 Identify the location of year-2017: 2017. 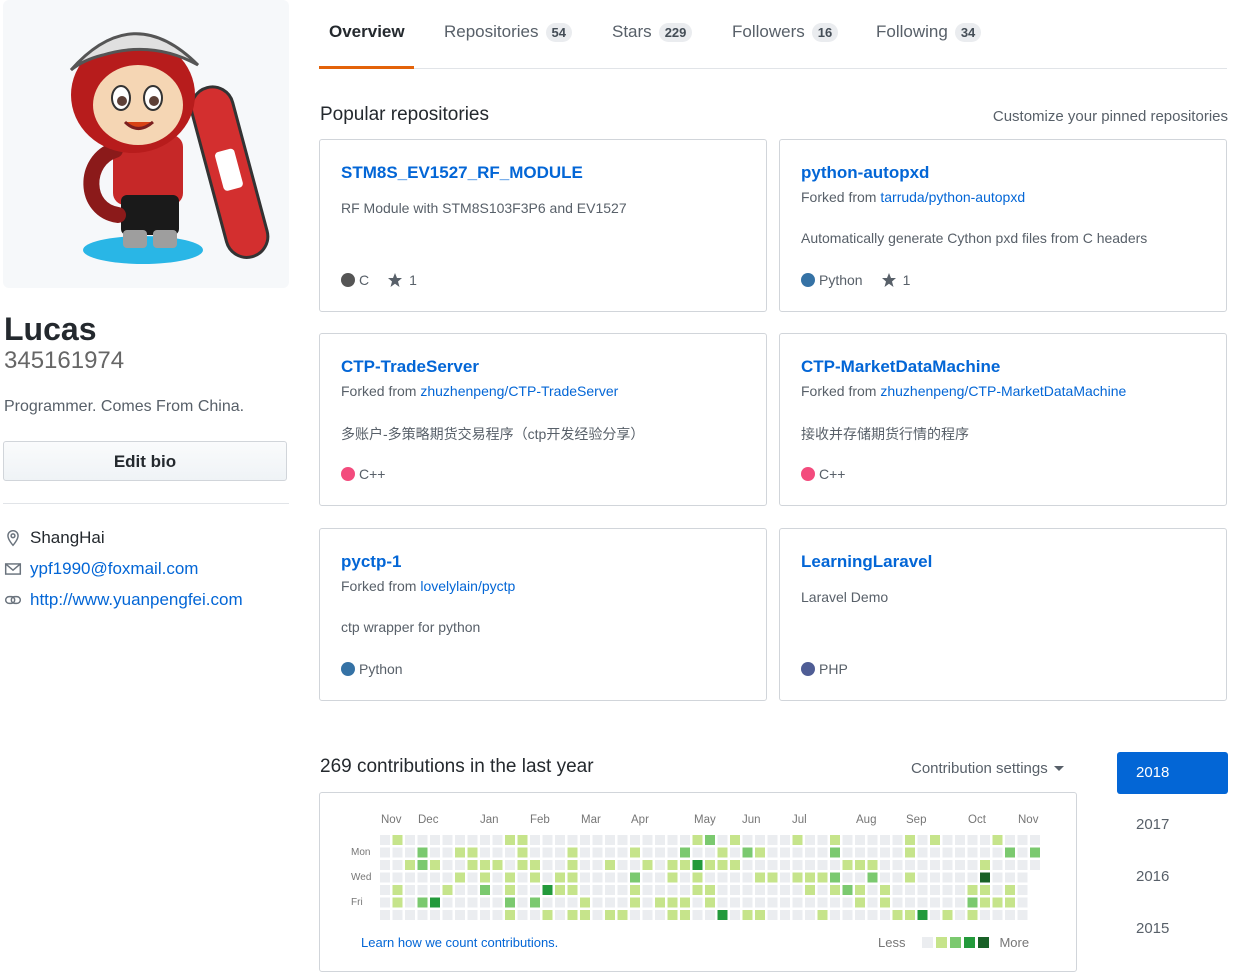
(1172, 825).